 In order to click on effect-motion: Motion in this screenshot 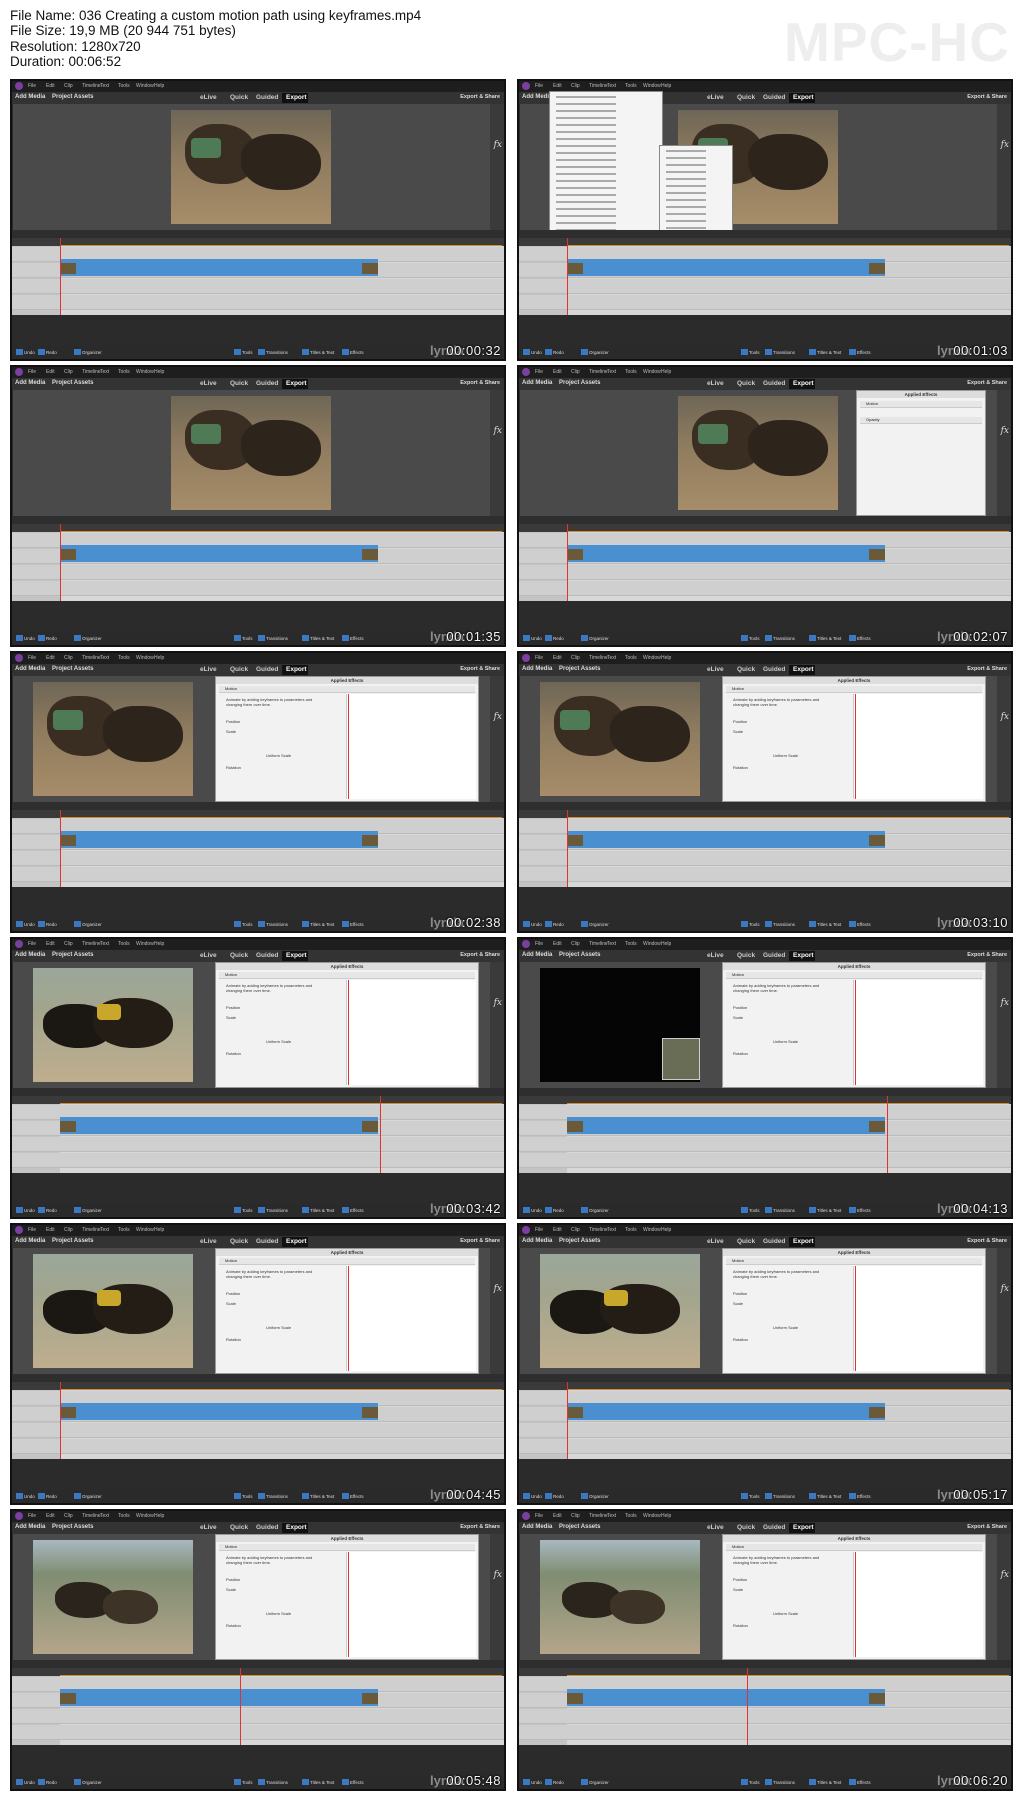, I will do `click(854, 1261)`.